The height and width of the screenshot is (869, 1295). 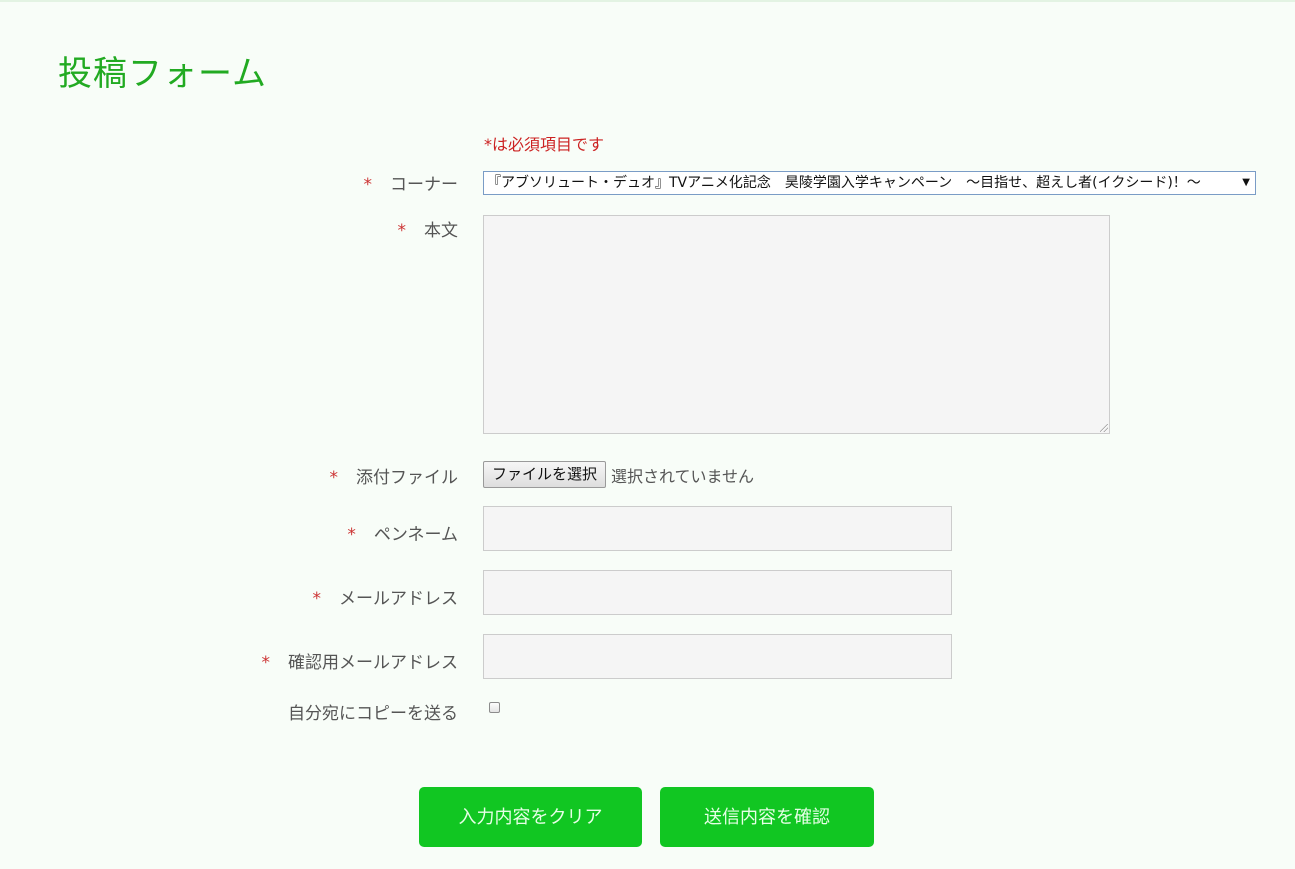 I want to click on resize-grip-icon, so click(x=1104, y=428).